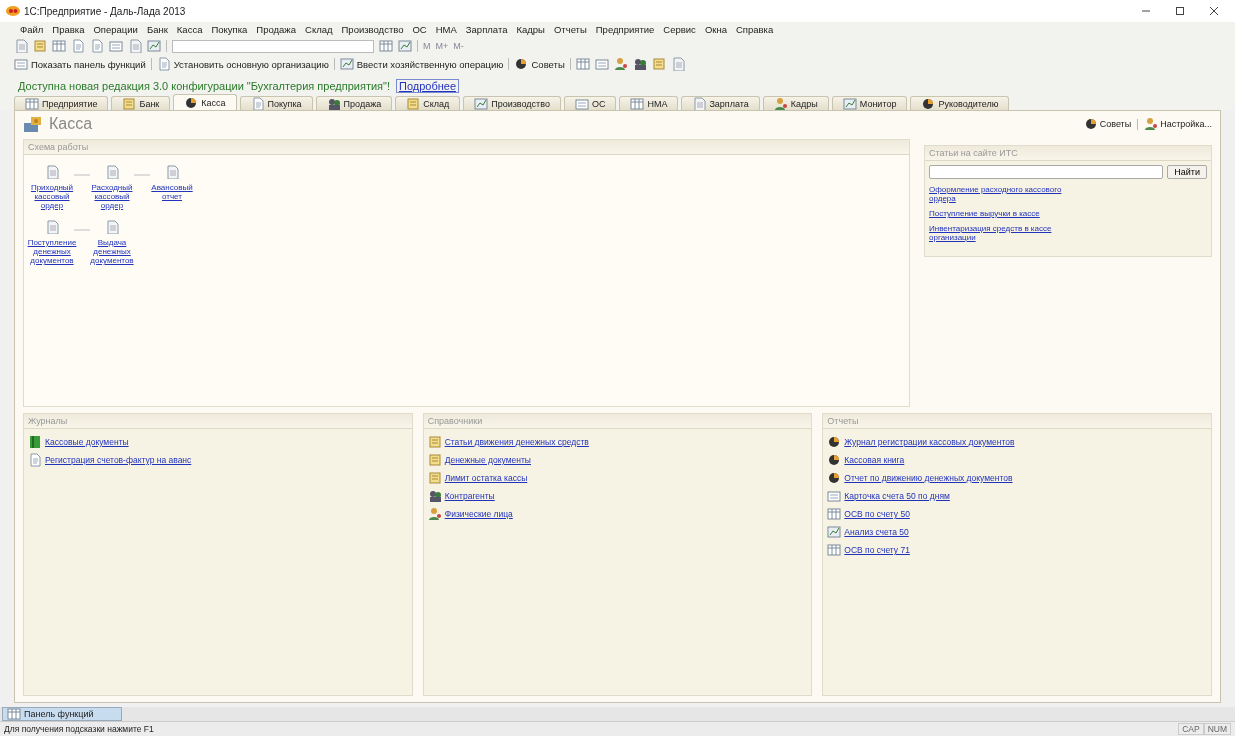 This screenshot has height=736, width=1235. I want to click on scheme-link: Приходный кассовый ордер, so click(52, 196).